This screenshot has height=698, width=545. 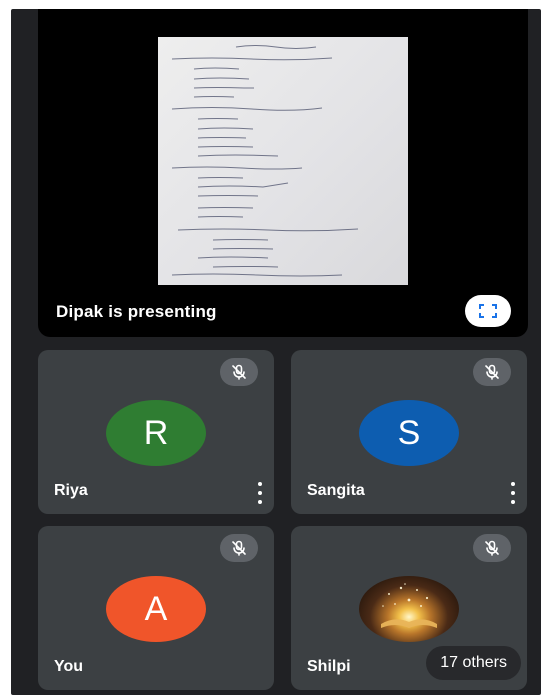 I want to click on participant-name: Sangita, so click(x=336, y=490).